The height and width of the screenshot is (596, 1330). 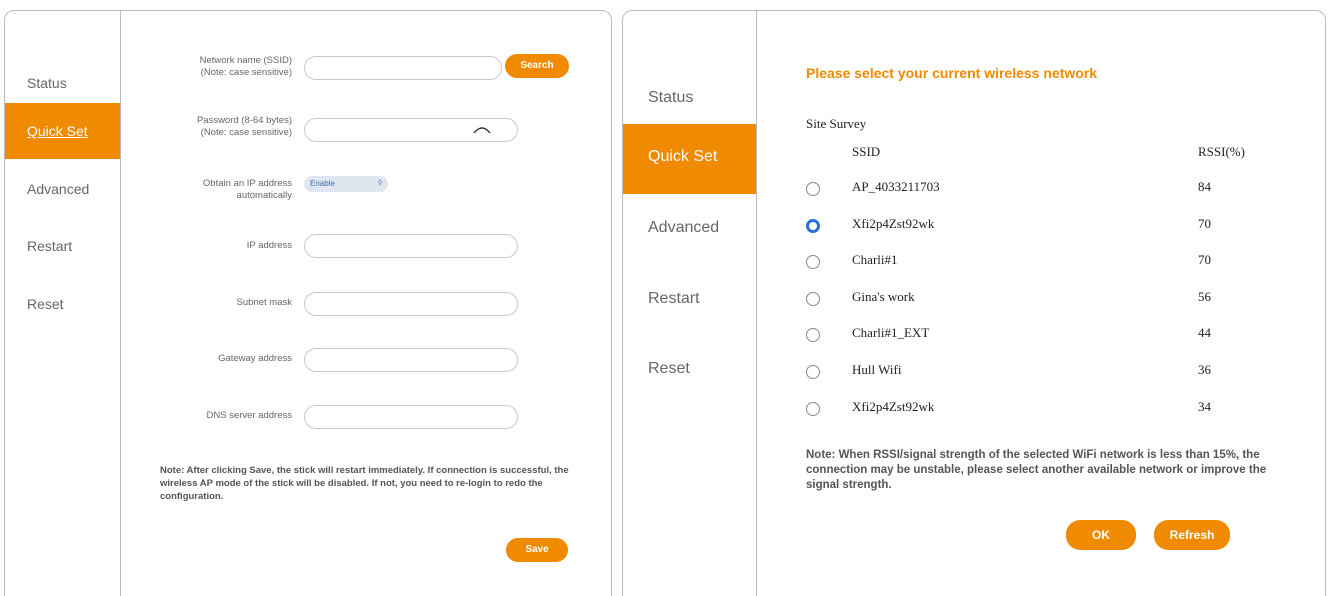 I want to click on rssi-column-header: RSSI(%), so click(x=1221, y=151).